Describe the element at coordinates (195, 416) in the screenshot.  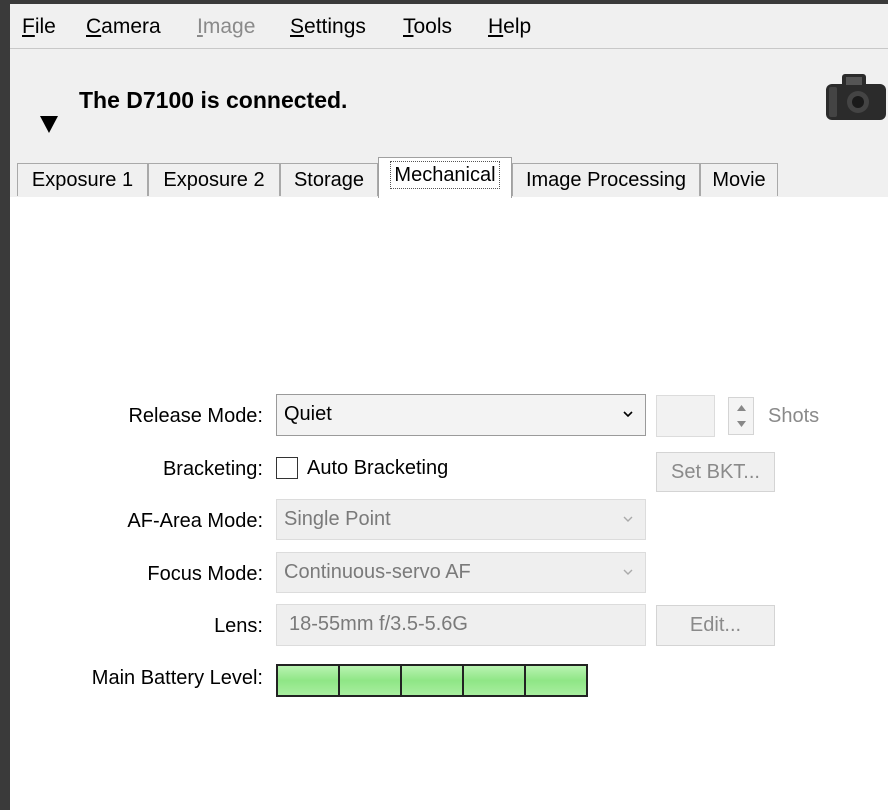
I see `release-mode-label: Release Mode:` at that location.